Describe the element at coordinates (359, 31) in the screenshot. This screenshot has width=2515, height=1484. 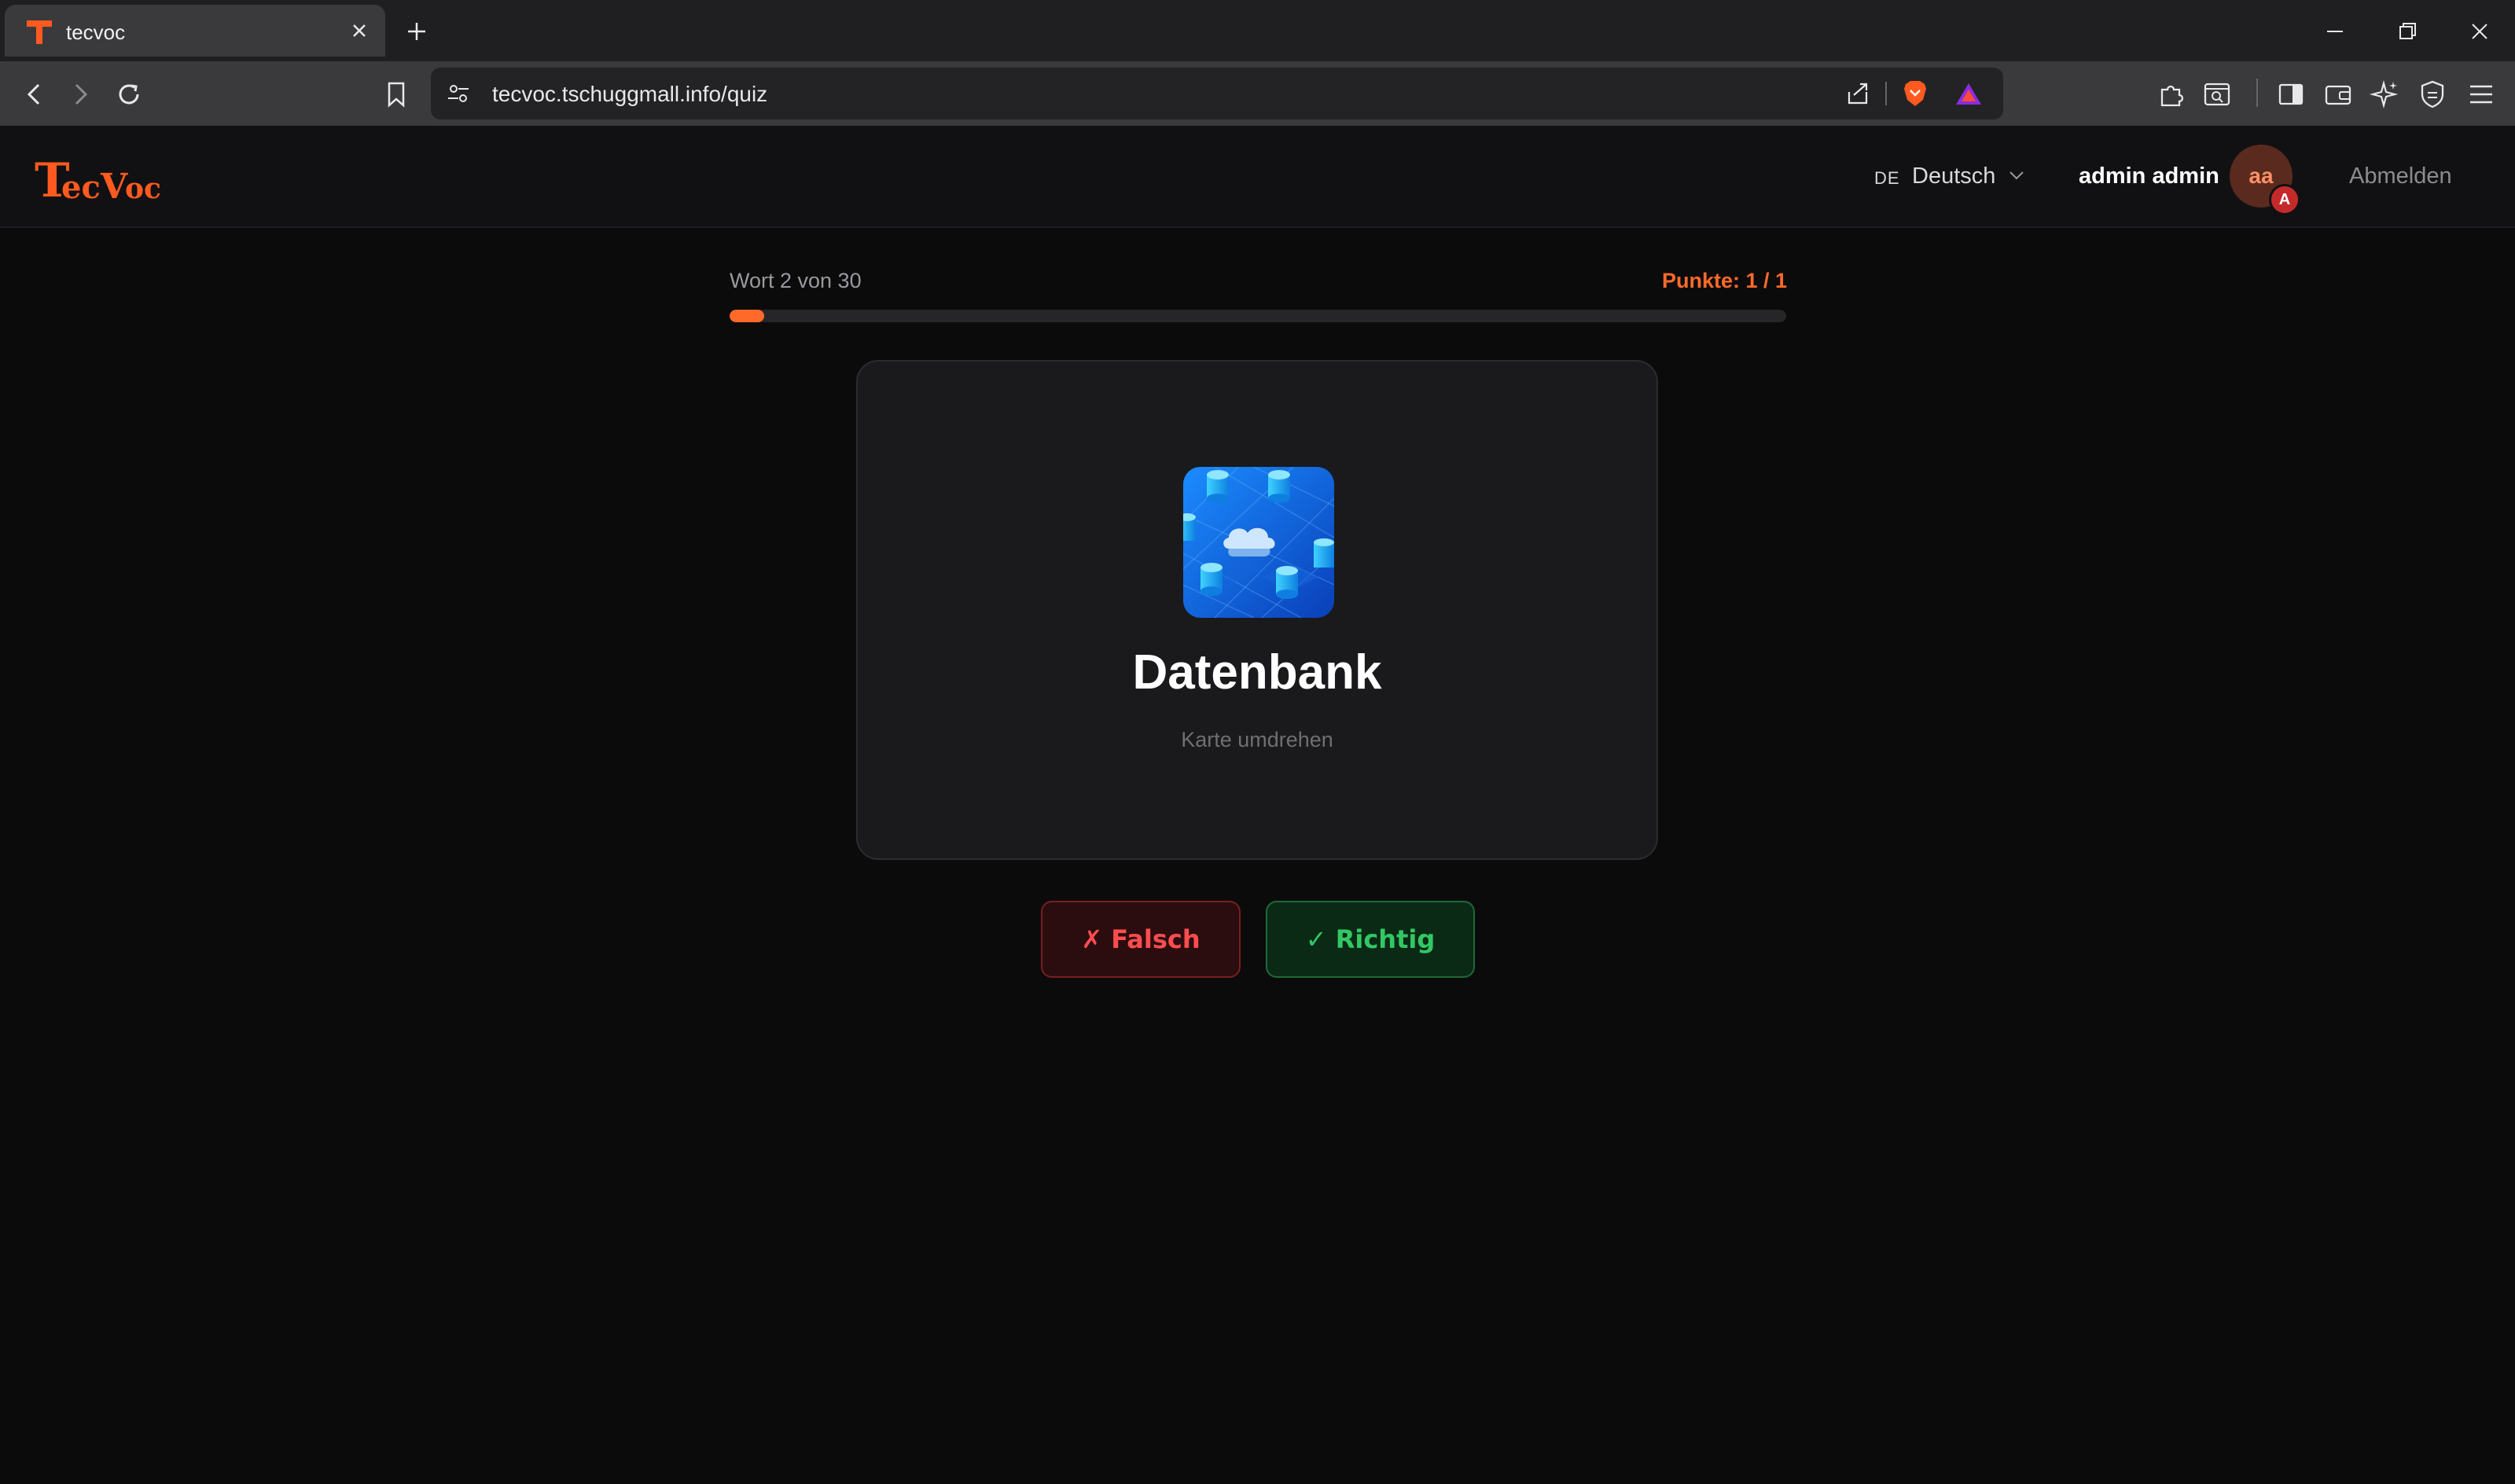
I see `tab-close-icon` at that location.